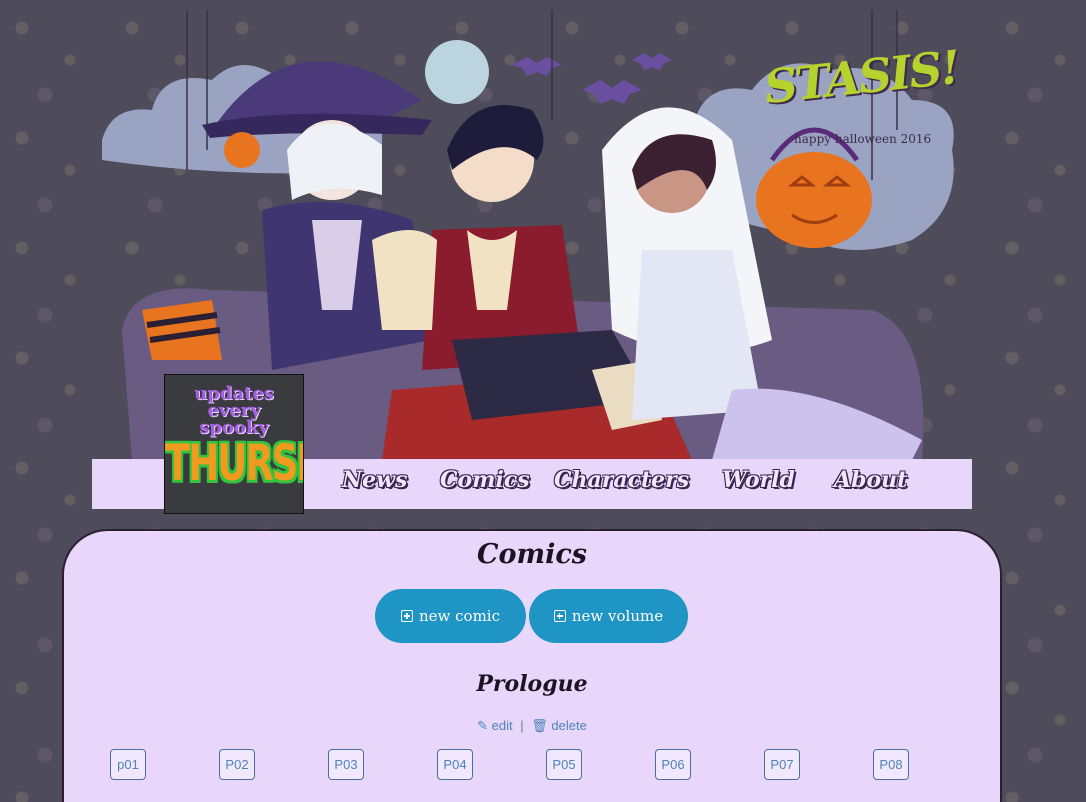 The image size is (1086, 802). What do you see at coordinates (617, 616) in the screenshot?
I see `new-volume-label: new volume` at bounding box center [617, 616].